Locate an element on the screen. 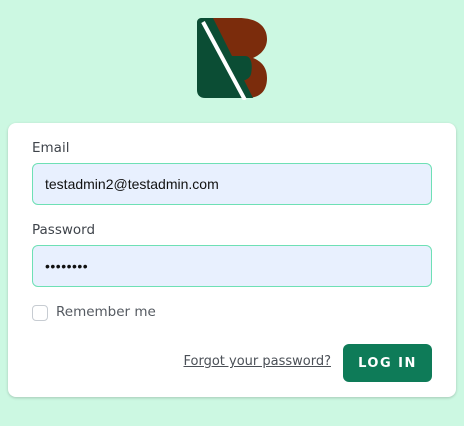 The width and height of the screenshot is (464, 426). email-label: Email is located at coordinates (51, 148).